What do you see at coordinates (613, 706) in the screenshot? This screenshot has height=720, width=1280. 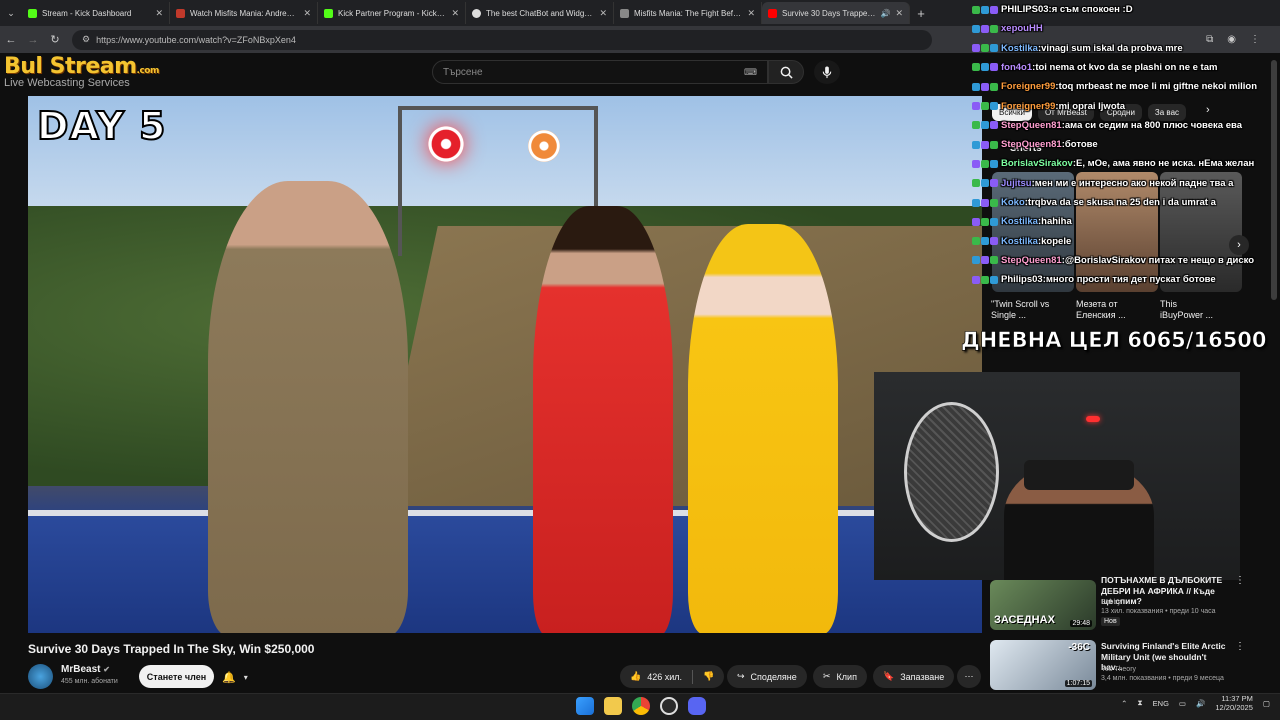 I see `file-explorer-icon` at bounding box center [613, 706].